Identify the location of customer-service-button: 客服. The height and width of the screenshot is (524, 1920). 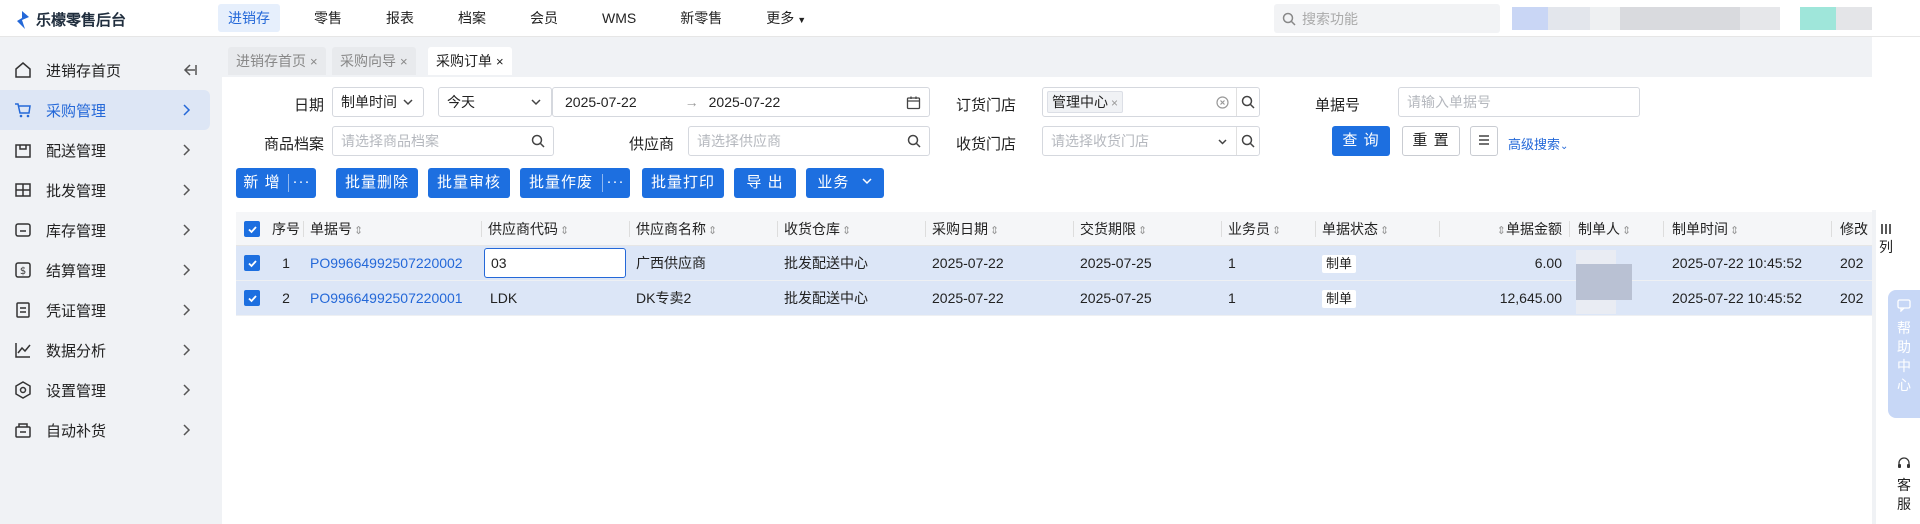
(1904, 484).